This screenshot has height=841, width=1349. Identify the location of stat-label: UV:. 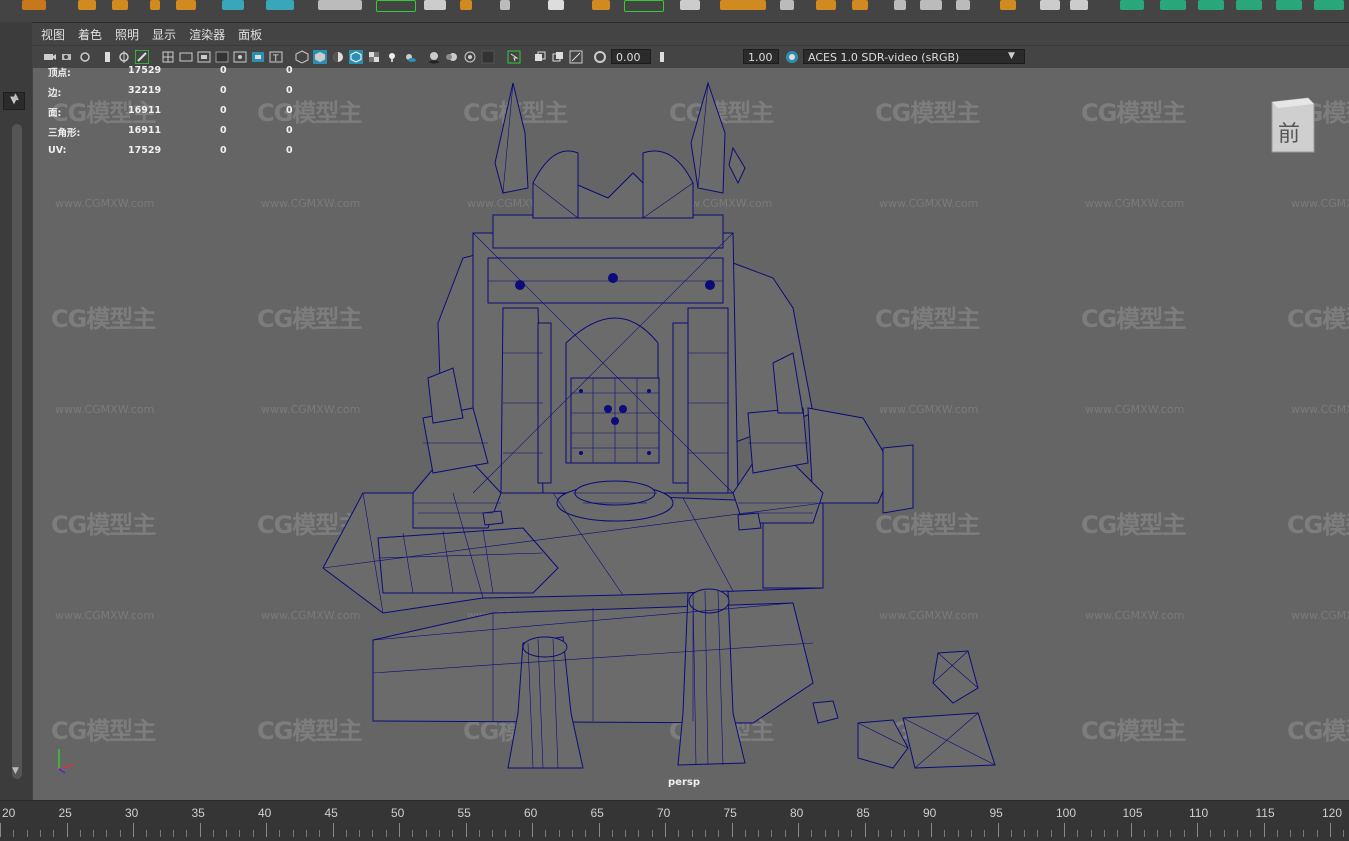
(57, 150).